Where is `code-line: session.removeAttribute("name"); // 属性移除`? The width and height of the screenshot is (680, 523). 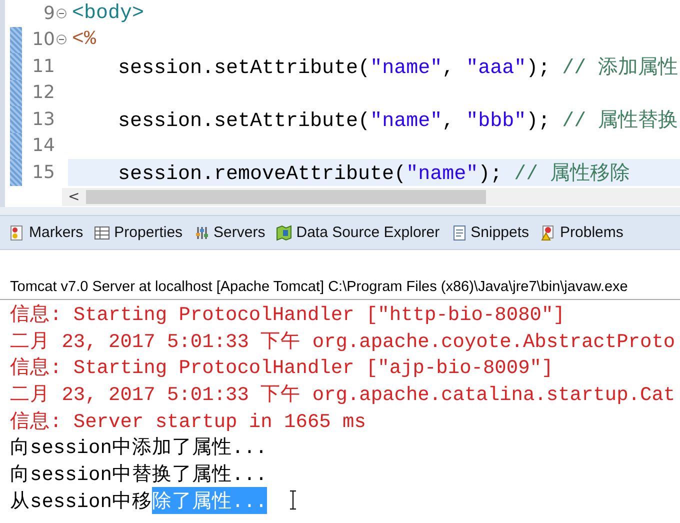
code-line: session.removeAttribute("name"); // 属性移除 is located at coordinates (373, 174).